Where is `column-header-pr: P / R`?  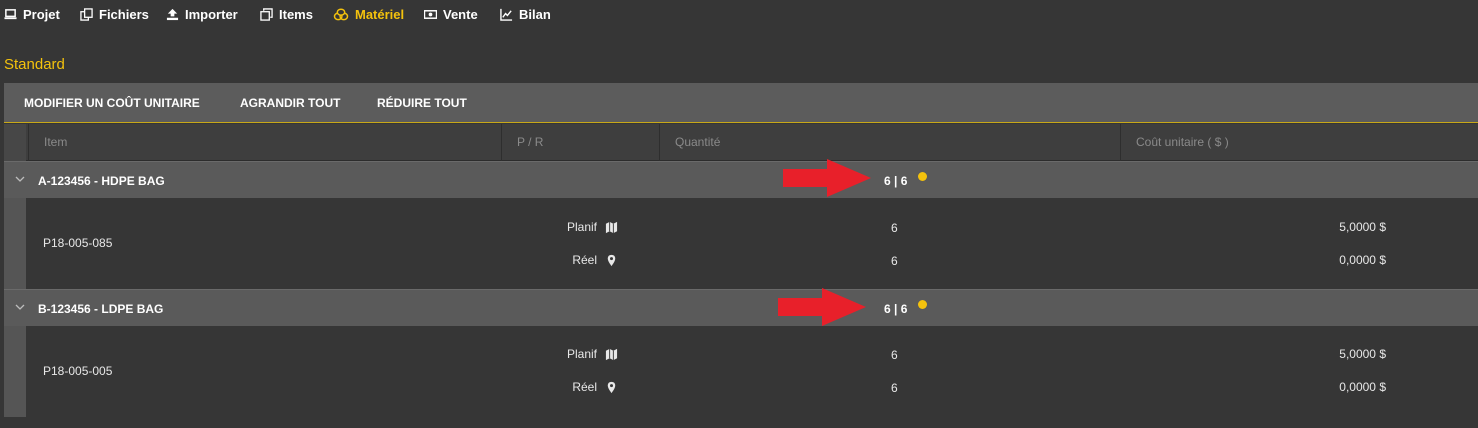 column-header-pr: P / R is located at coordinates (580, 142).